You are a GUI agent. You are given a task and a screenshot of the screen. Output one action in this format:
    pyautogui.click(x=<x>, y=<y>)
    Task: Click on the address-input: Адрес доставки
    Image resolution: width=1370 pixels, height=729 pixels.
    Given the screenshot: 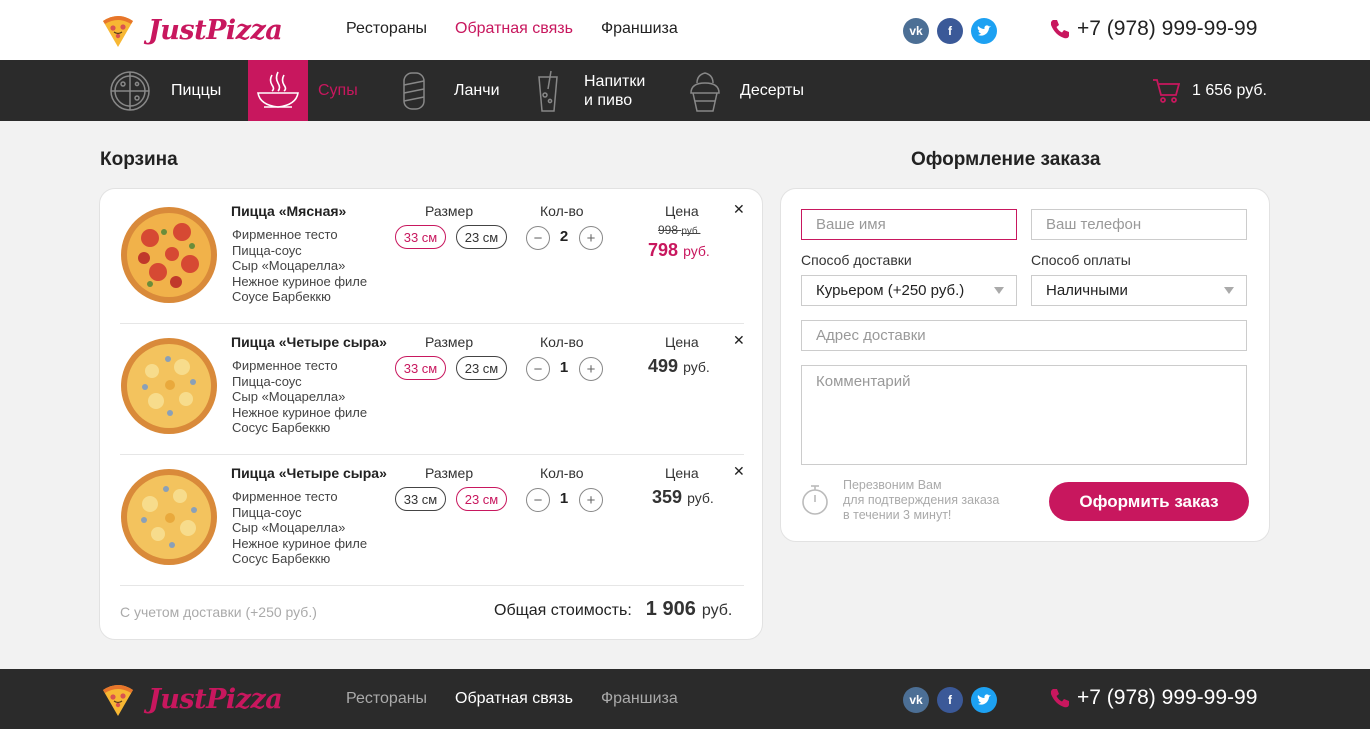 What is the action you would take?
    pyautogui.click(x=1024, y=335)
    